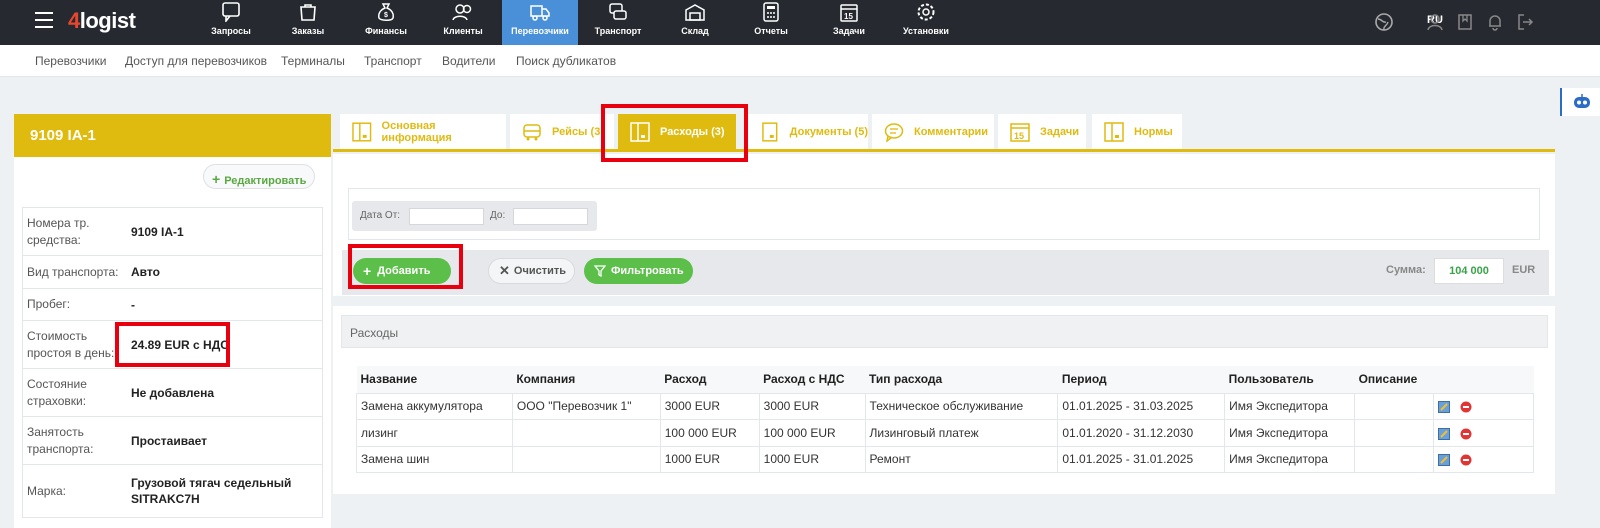 This screenshot has height=528, width=1600. What do you see at coordinates (566, 61) in the screenshot?
I see `subnav-duplicate-search: Поиск дубликатов` at bounding box center [566, 61].